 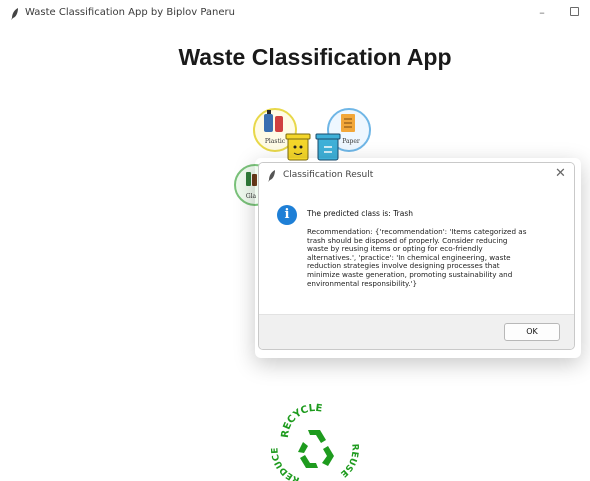 I want to click on svg-text: REUSE, so click(x=348, y=460).